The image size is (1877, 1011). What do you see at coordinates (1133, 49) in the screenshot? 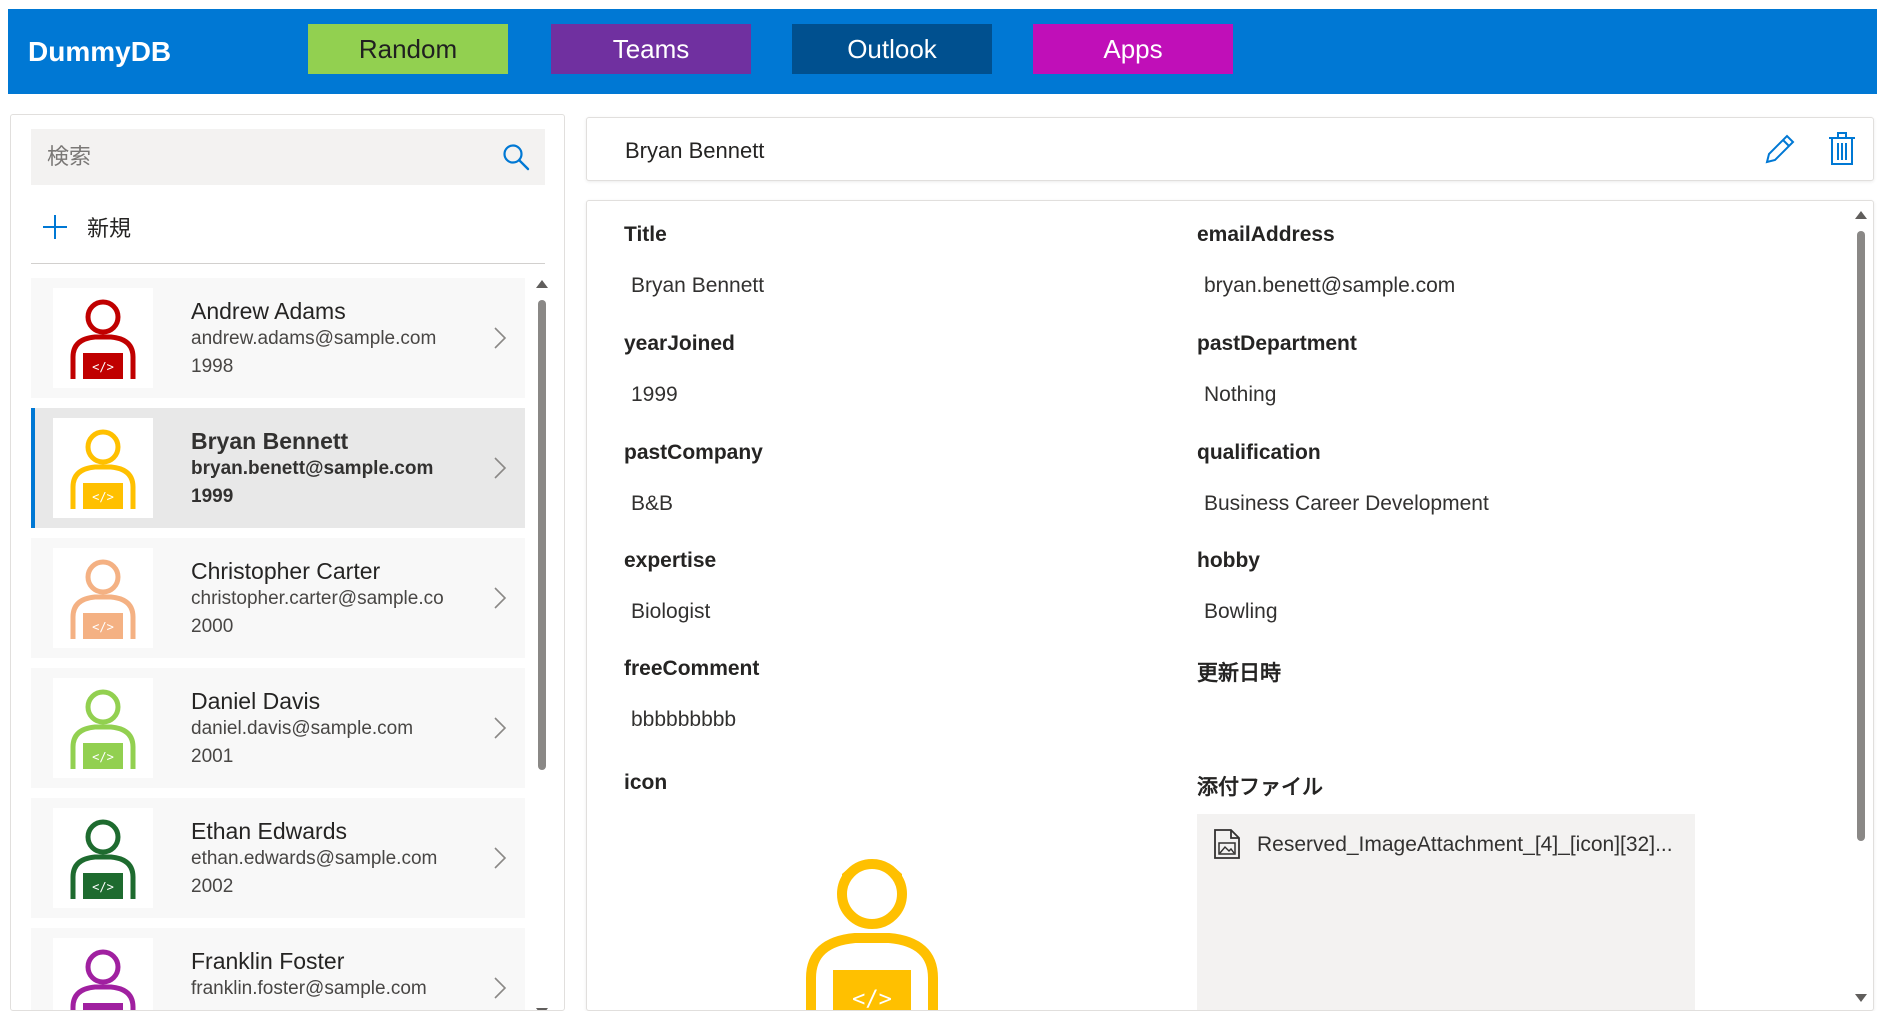
I see `apps-button: Apps` at bounding box center [1133, 49].